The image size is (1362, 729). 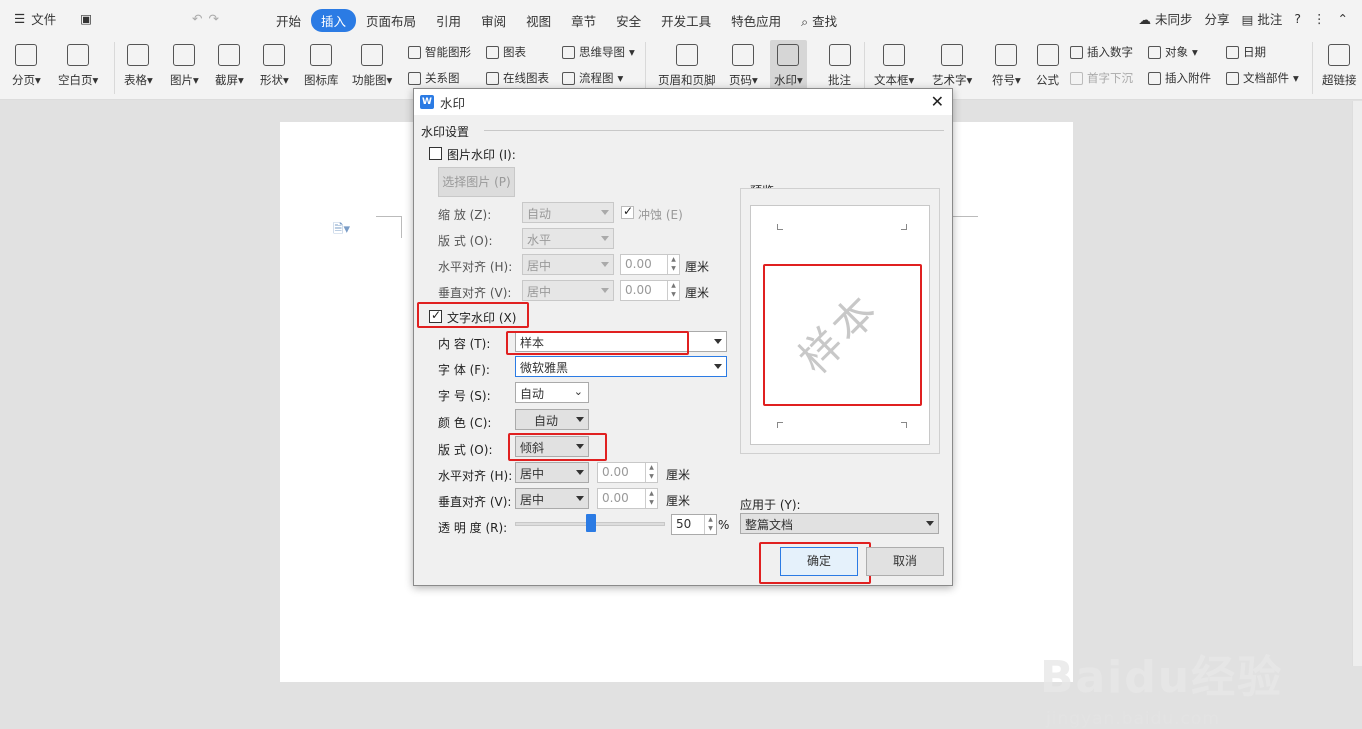 What do you see at coordinates (1319, 18) in the screenshot?
I see `more-icon: ⋮` at bounding box center [1319, 18].